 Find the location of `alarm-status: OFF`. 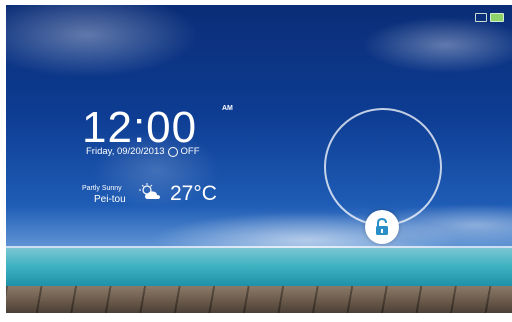

alarm-status: OFF is located at coordinates (190, 151).